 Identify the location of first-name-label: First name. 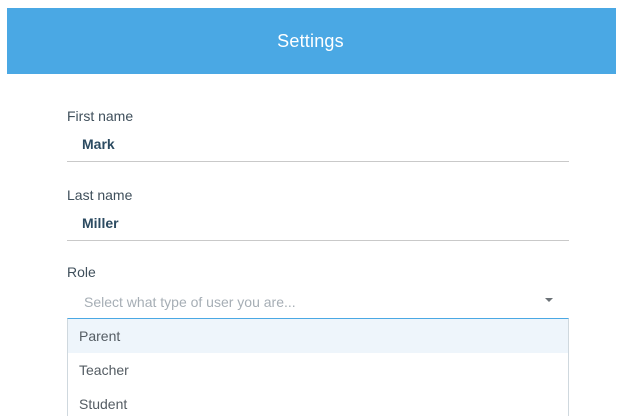
(100, 116).